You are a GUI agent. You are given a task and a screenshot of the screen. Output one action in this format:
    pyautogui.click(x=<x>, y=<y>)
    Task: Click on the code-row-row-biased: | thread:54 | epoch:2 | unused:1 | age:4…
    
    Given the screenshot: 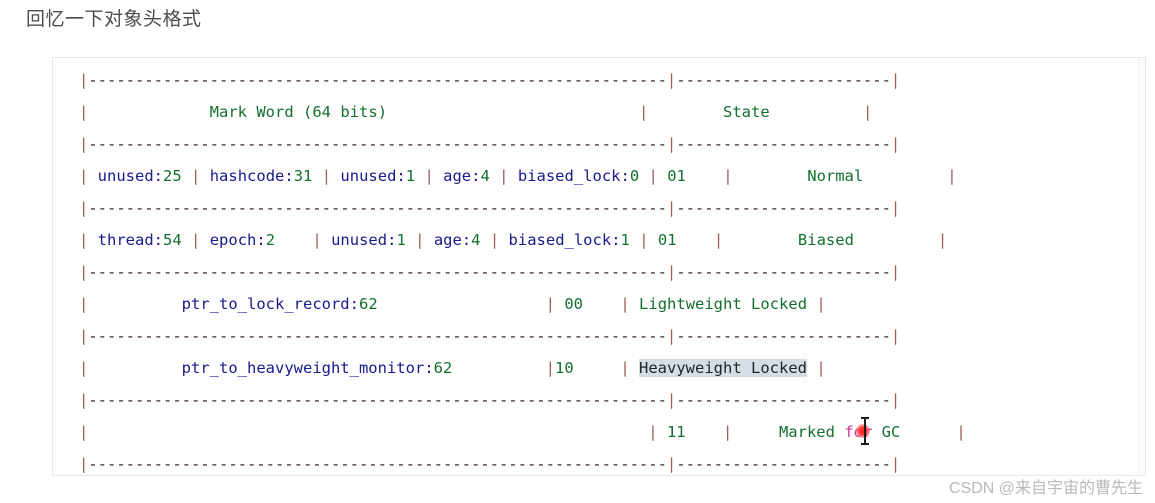 What is the action you would take?
    pyautogui.click(x=522, y=240)
    